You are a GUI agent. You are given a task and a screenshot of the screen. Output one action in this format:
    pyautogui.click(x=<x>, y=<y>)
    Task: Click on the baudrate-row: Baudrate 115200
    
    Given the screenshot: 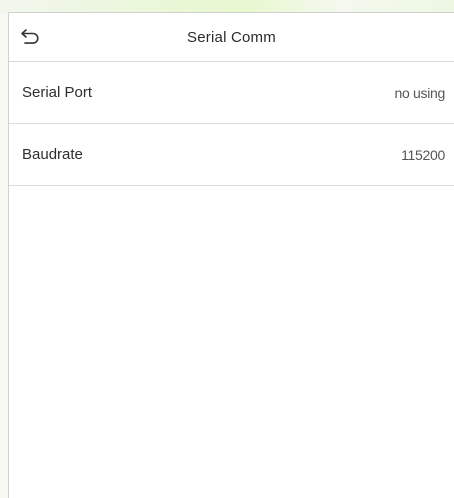 What is the action you would take?
    pyautogui.click(x=231, y=155)
    